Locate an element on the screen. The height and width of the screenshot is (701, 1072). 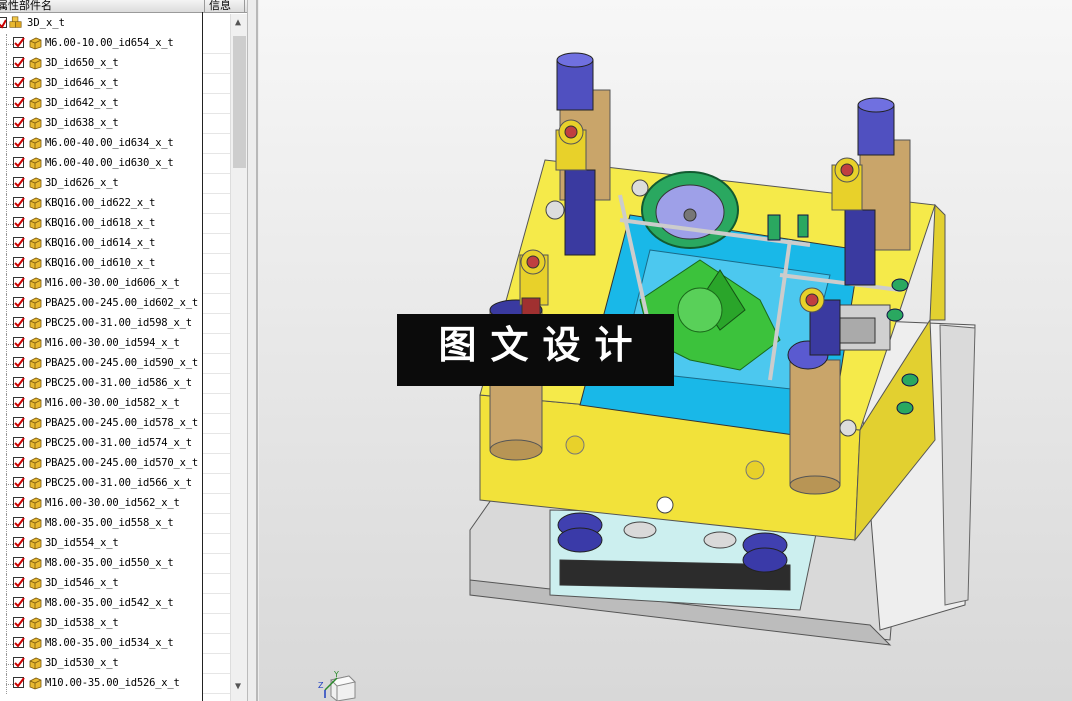
tree-scrollbar: ▲ ▼ is located at coordinates (239, 357).